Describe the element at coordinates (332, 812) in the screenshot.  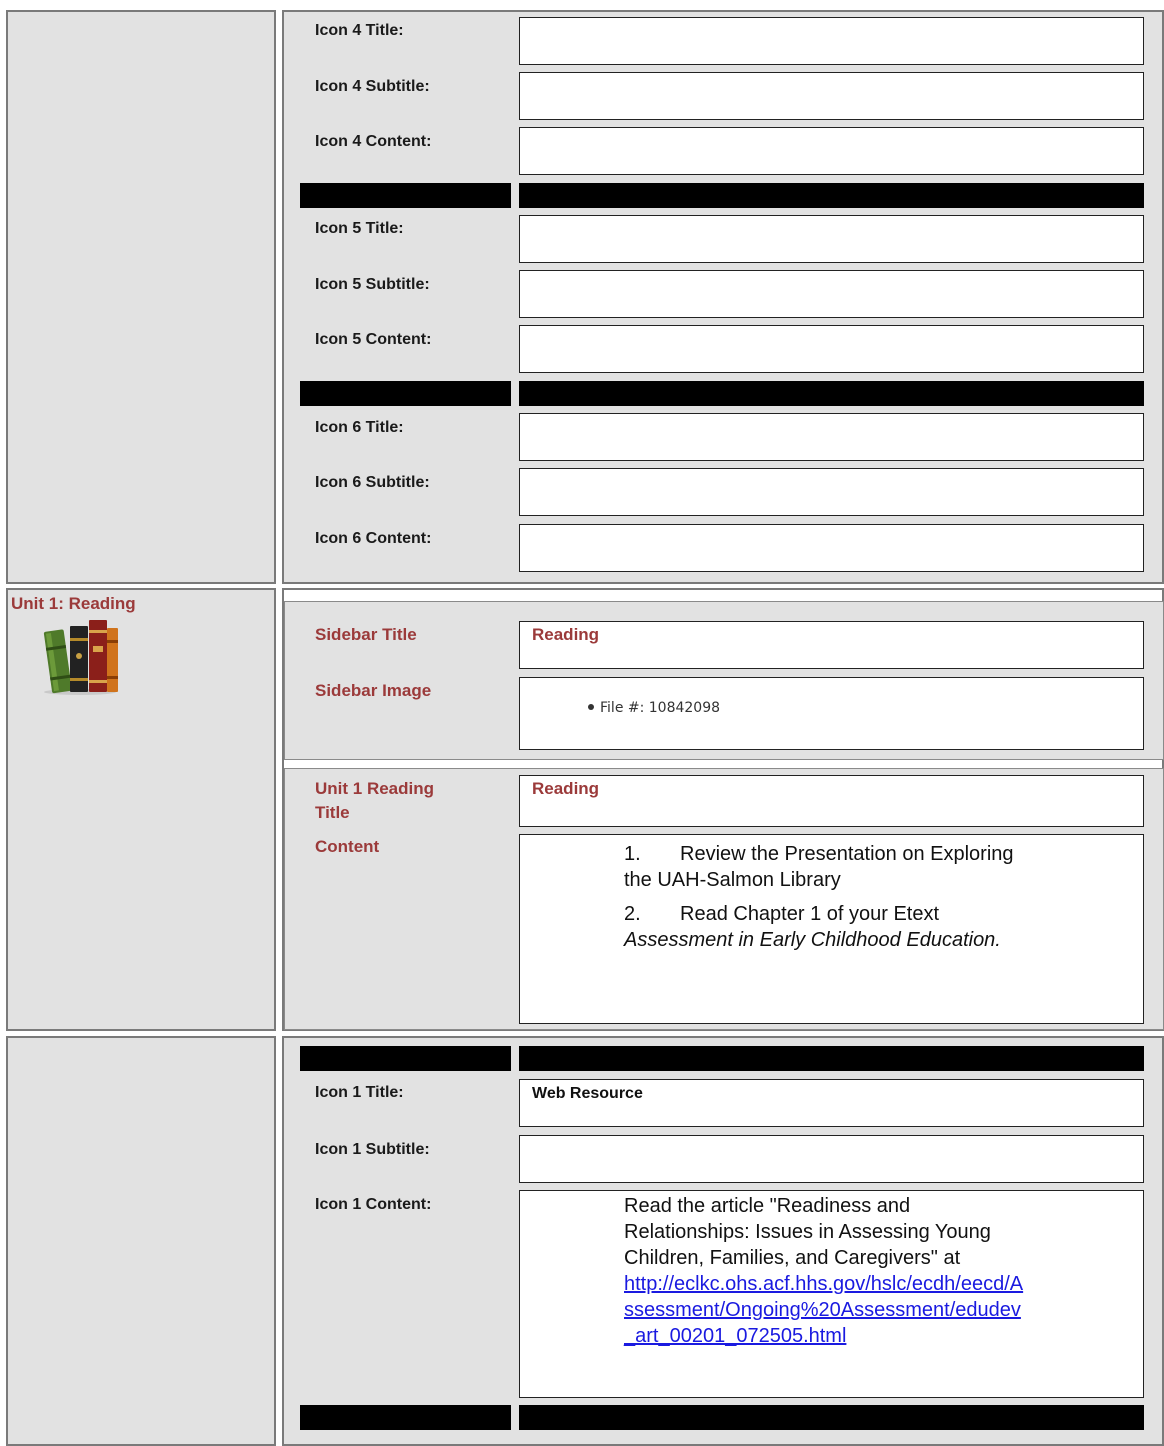
I see `unit1-reading-title-label-line2: Title` at that location.